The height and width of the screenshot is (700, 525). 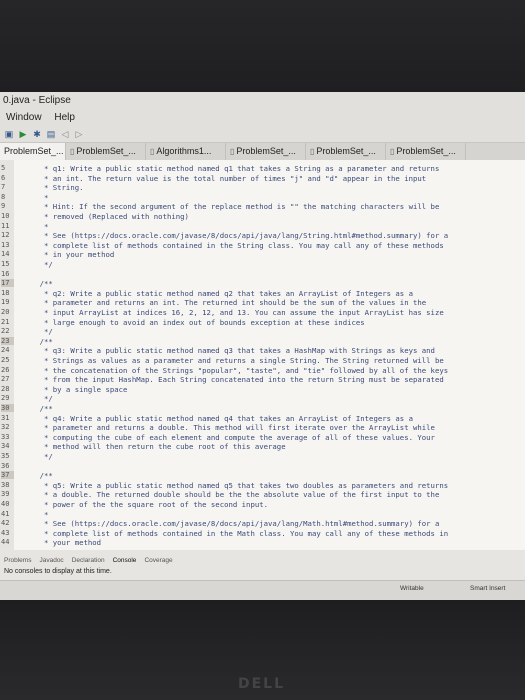 I want to click on line-number: 17, so click(x=7, y=283).